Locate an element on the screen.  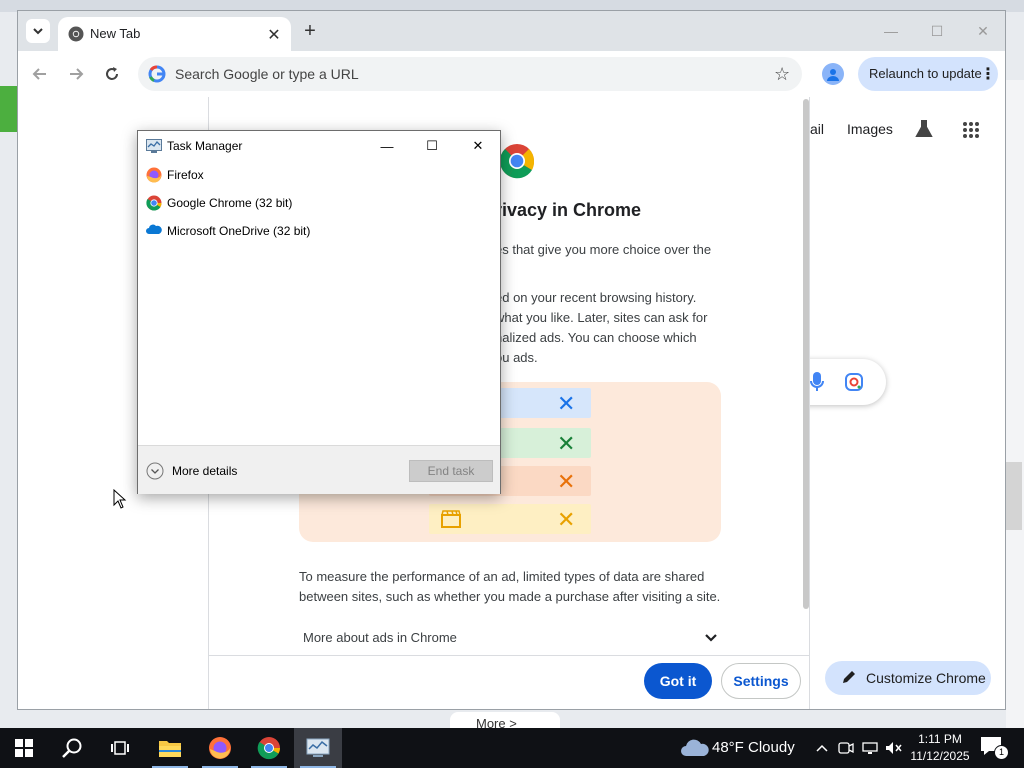
reload-button is located at coordinates (112, 74).